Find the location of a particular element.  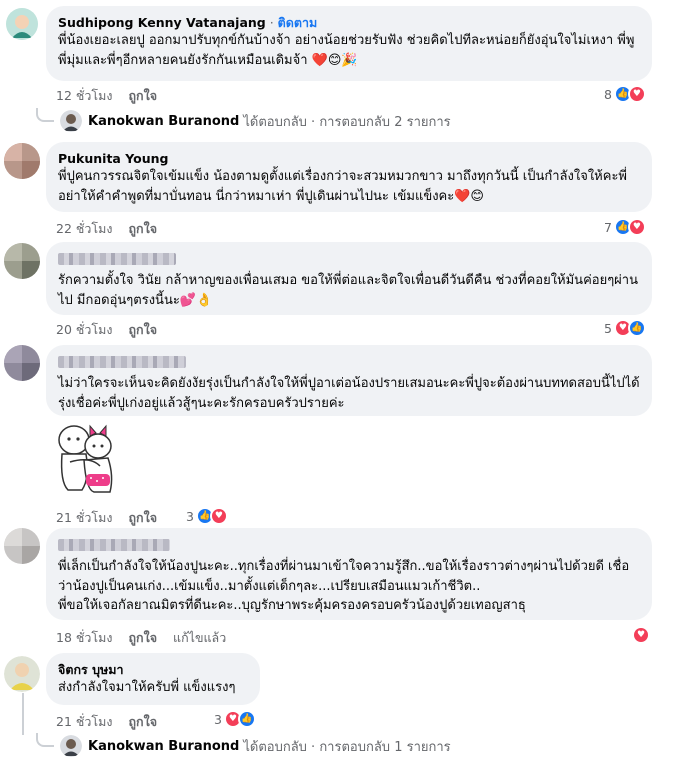

follow-button: ติดตาม is located at coordinates (298, 22).